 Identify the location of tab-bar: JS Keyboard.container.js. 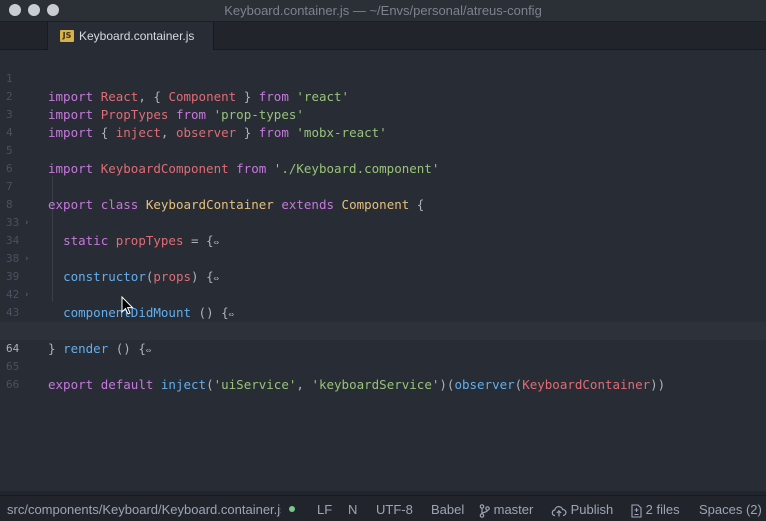
(383, 36).